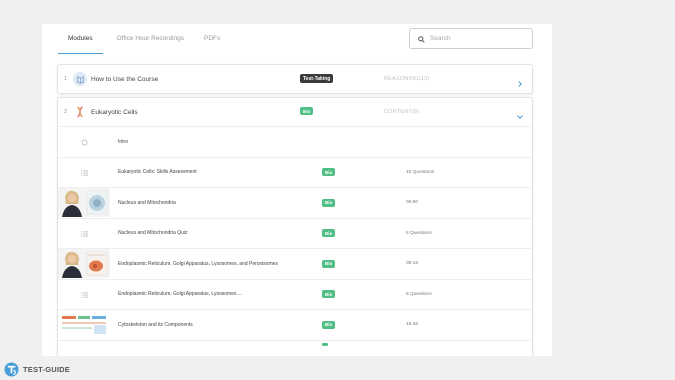  I want to click on chevron-down-icon, so click(520, 113).